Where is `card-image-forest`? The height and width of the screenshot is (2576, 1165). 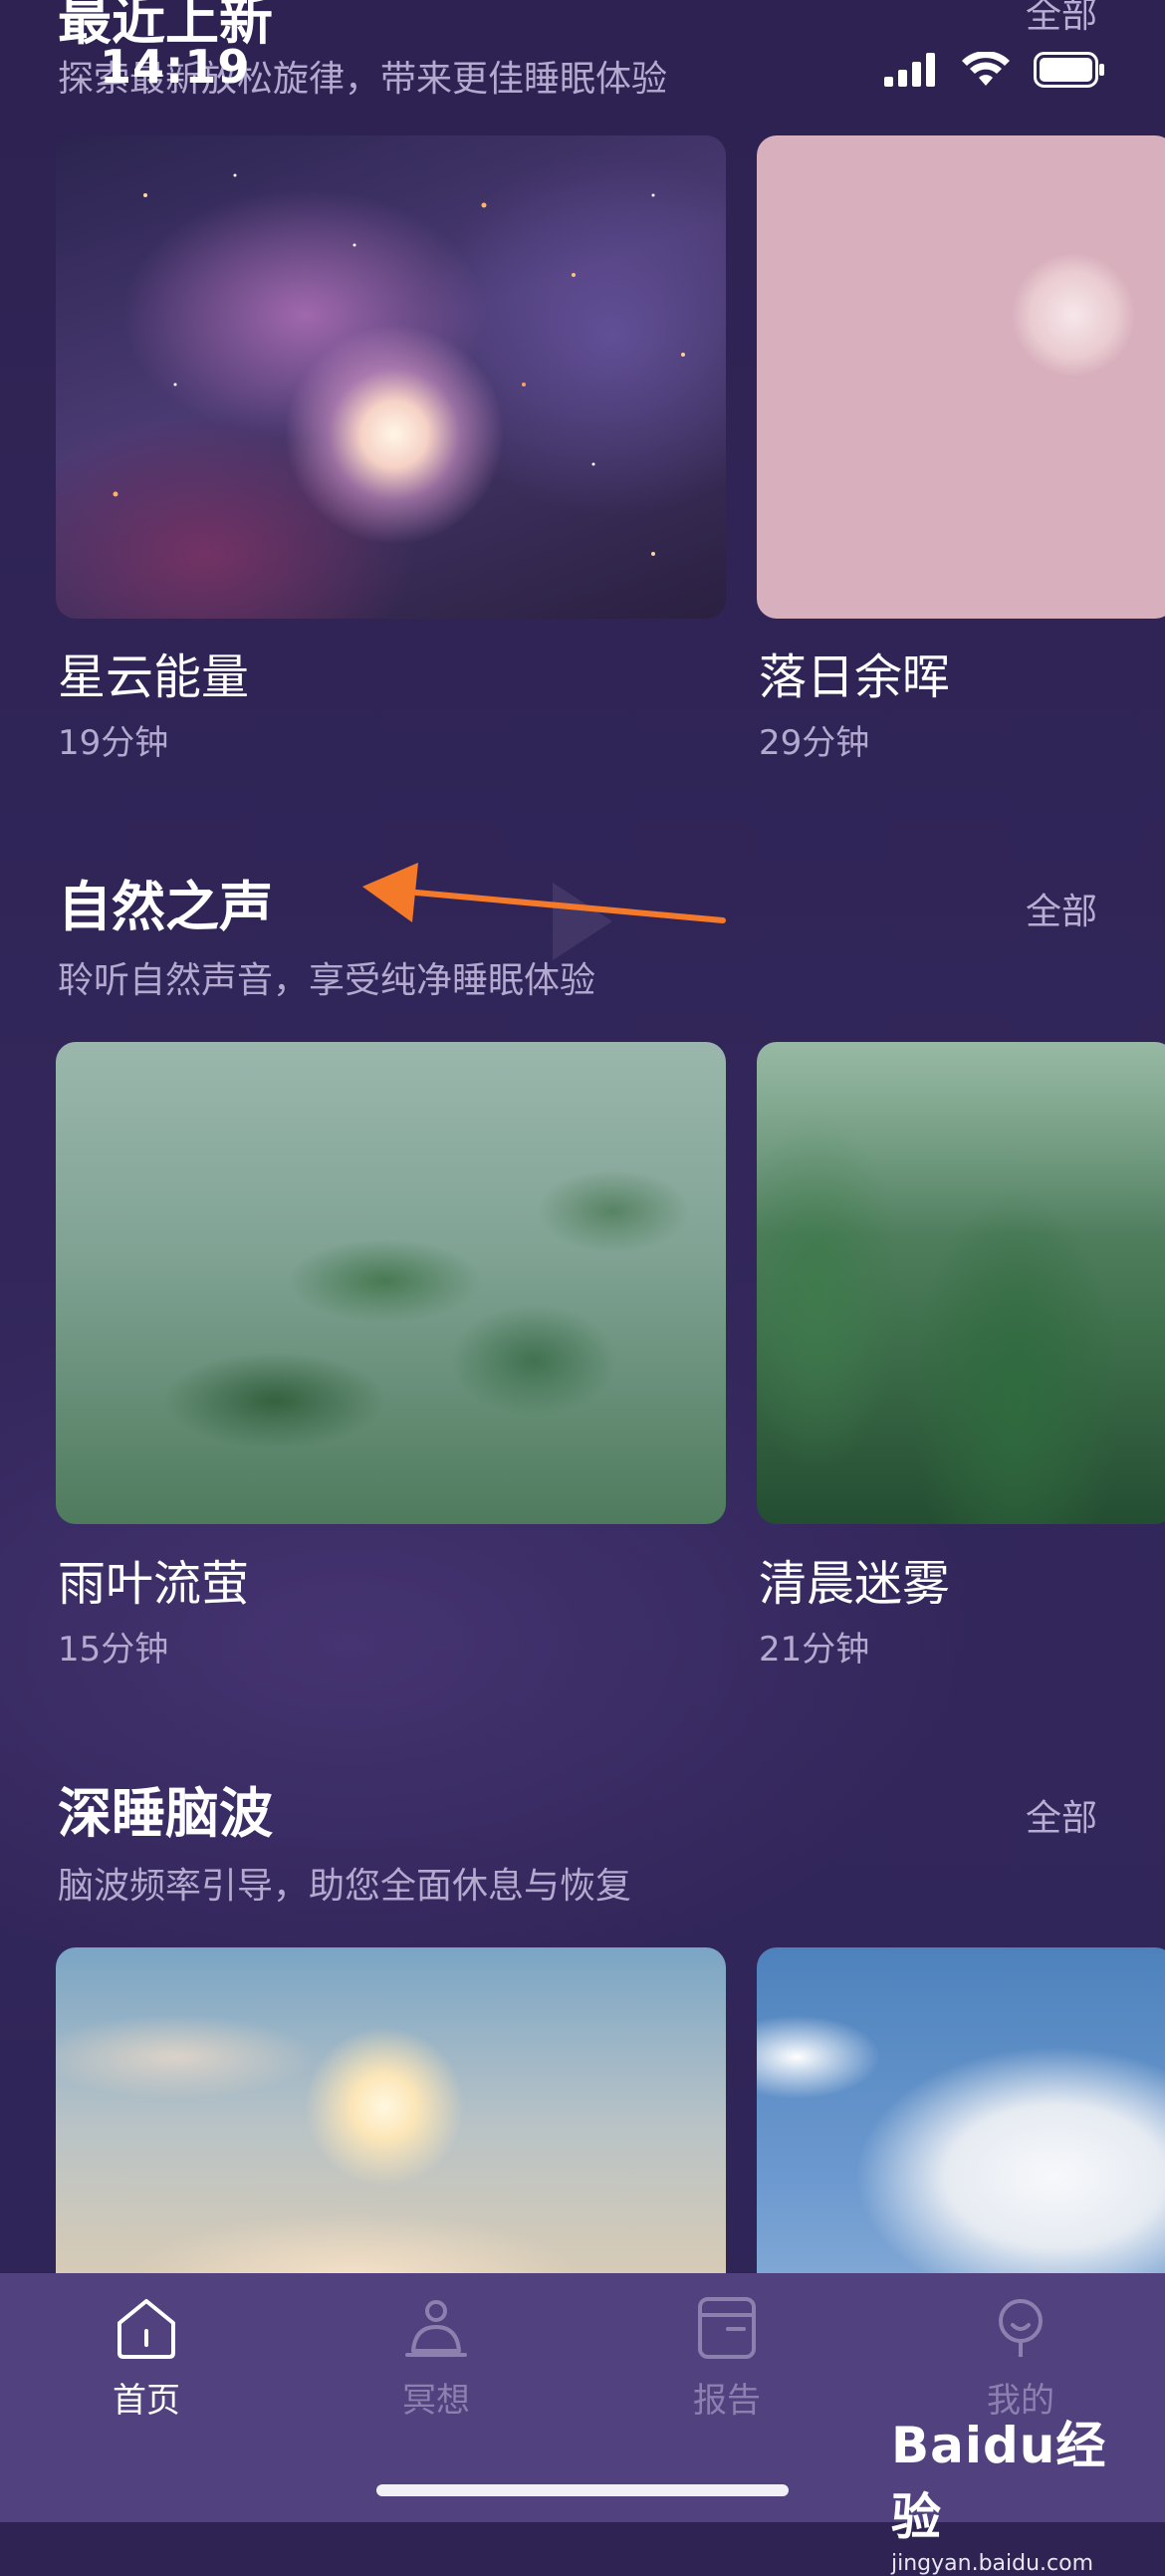 card-image-forest is located at coordinates (961, 1283).